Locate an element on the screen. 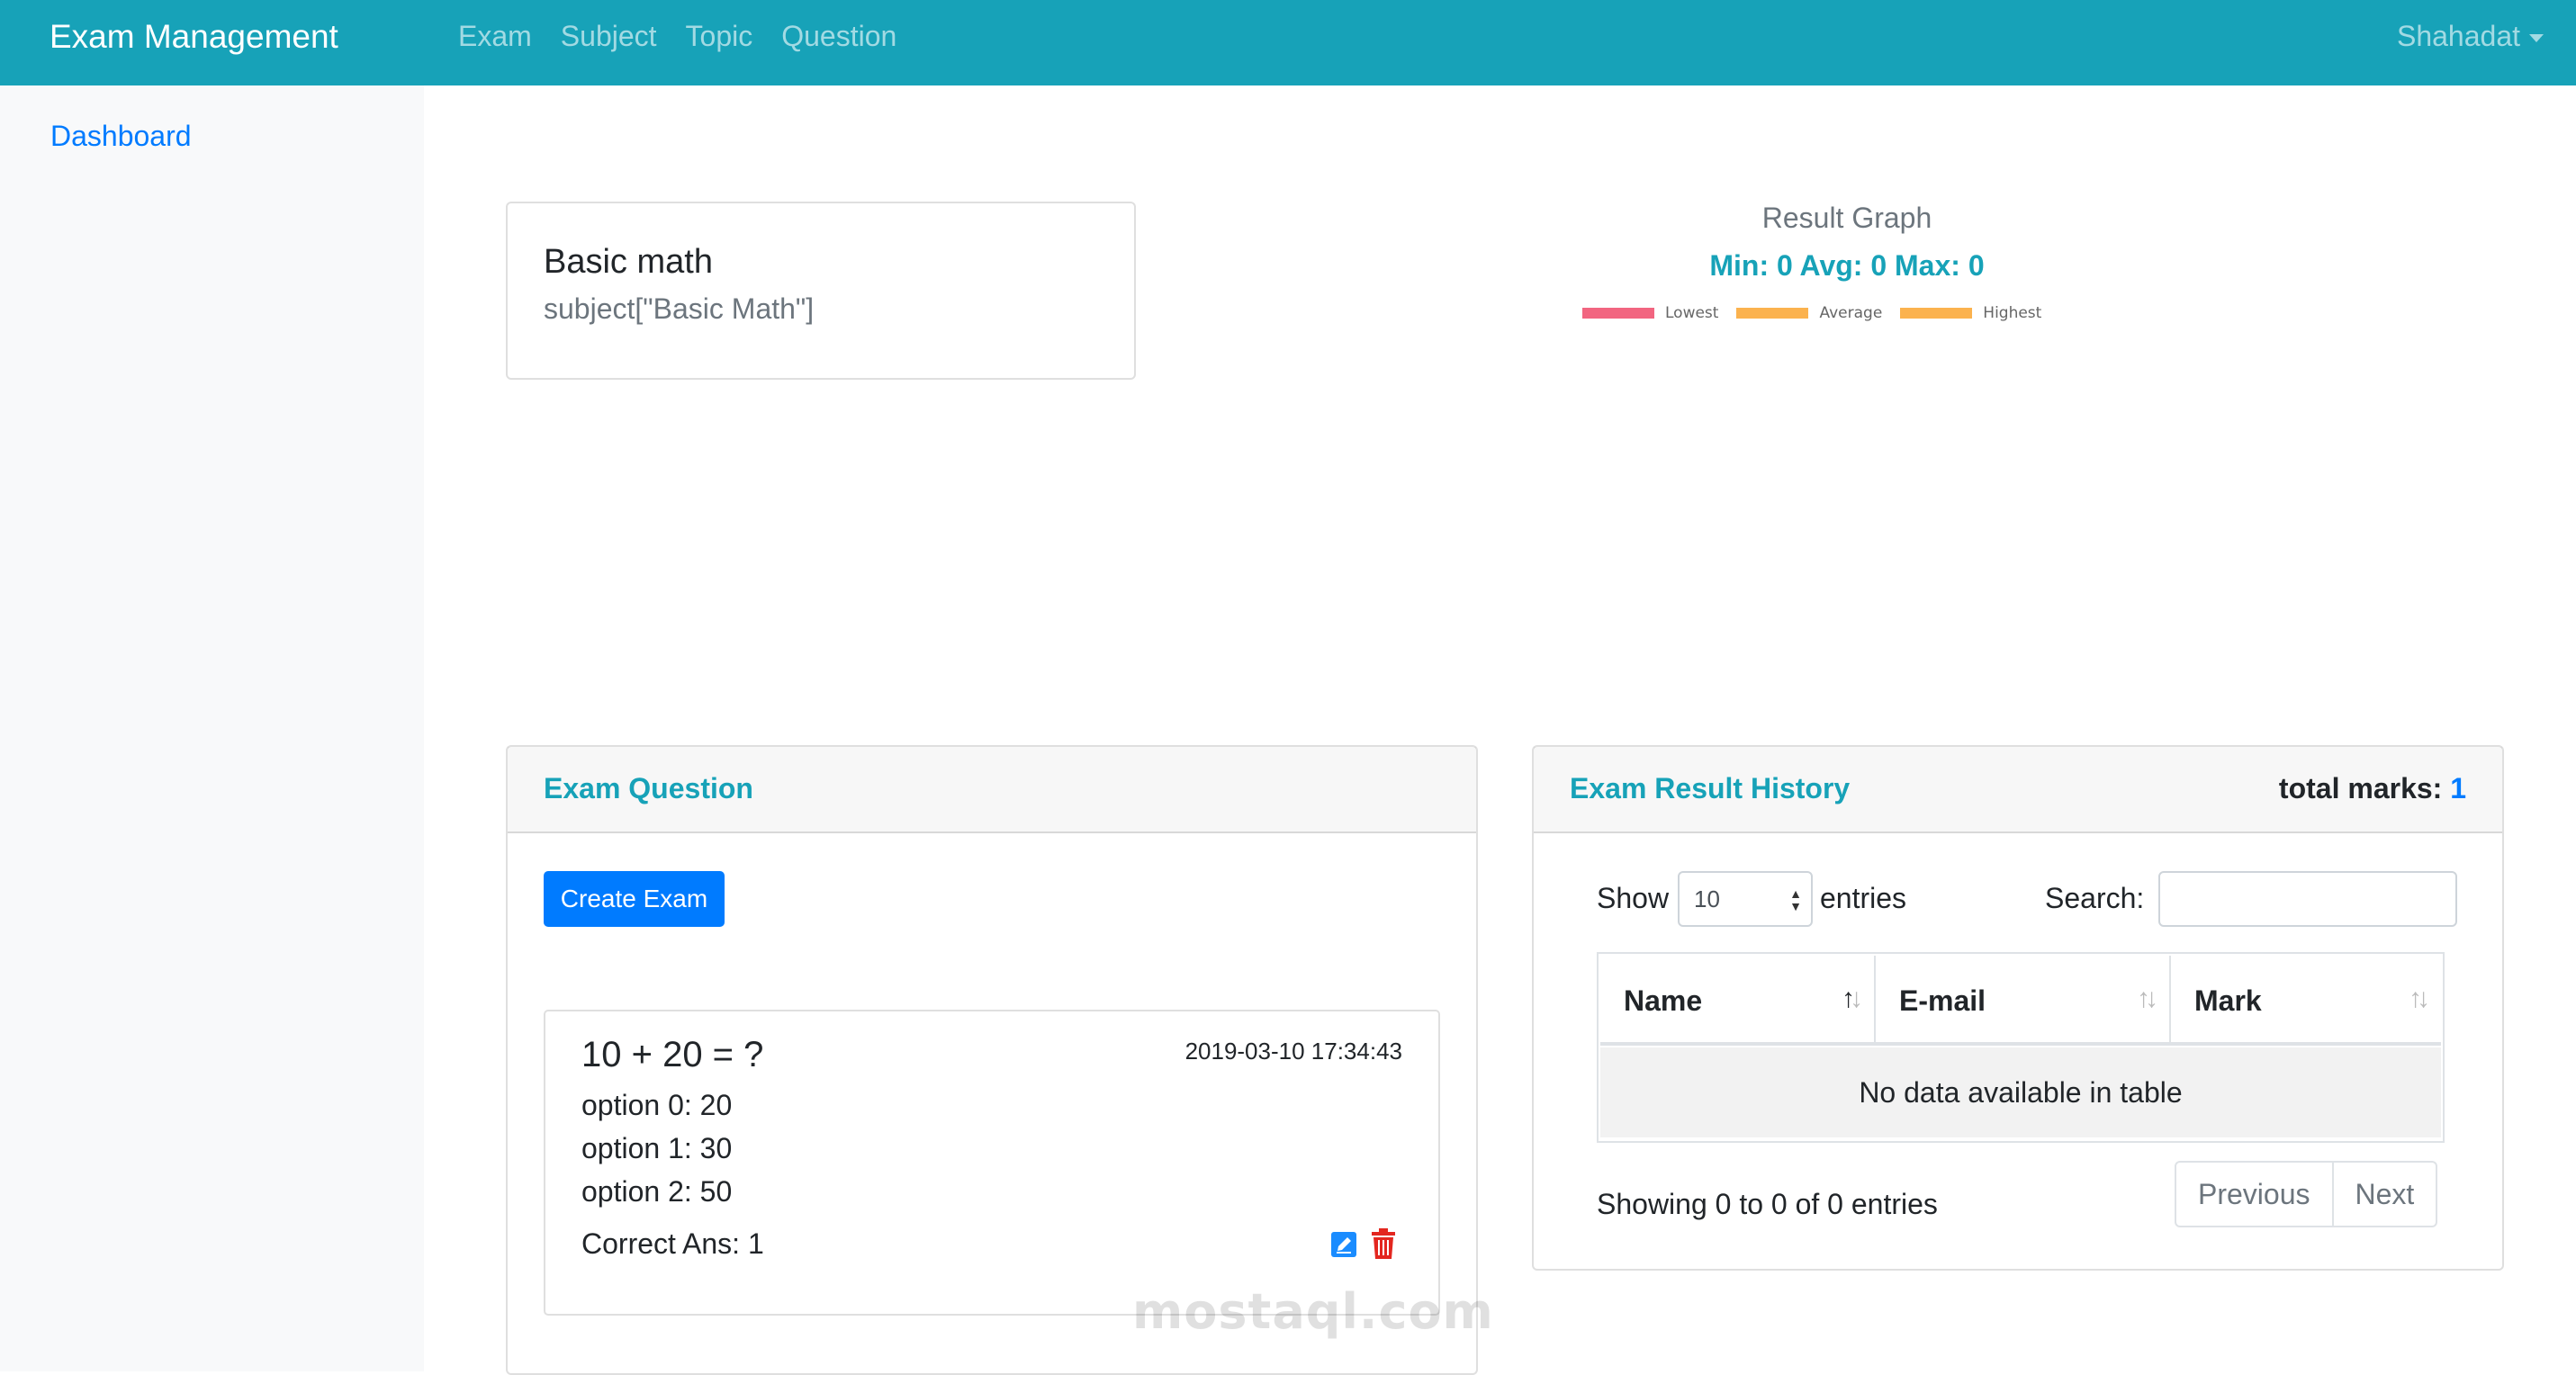  question-date: 2019-03-10 17:34:43 is located at coordinates (1293, 1051).